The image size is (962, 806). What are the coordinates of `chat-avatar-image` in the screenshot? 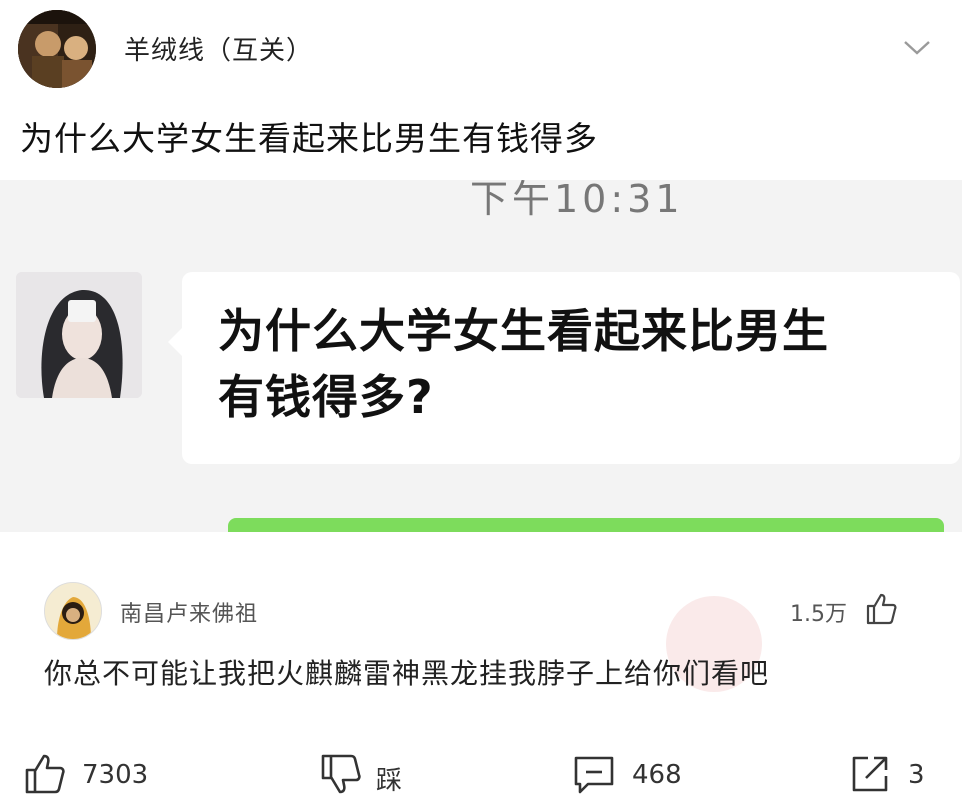 It's located at (79, 335).